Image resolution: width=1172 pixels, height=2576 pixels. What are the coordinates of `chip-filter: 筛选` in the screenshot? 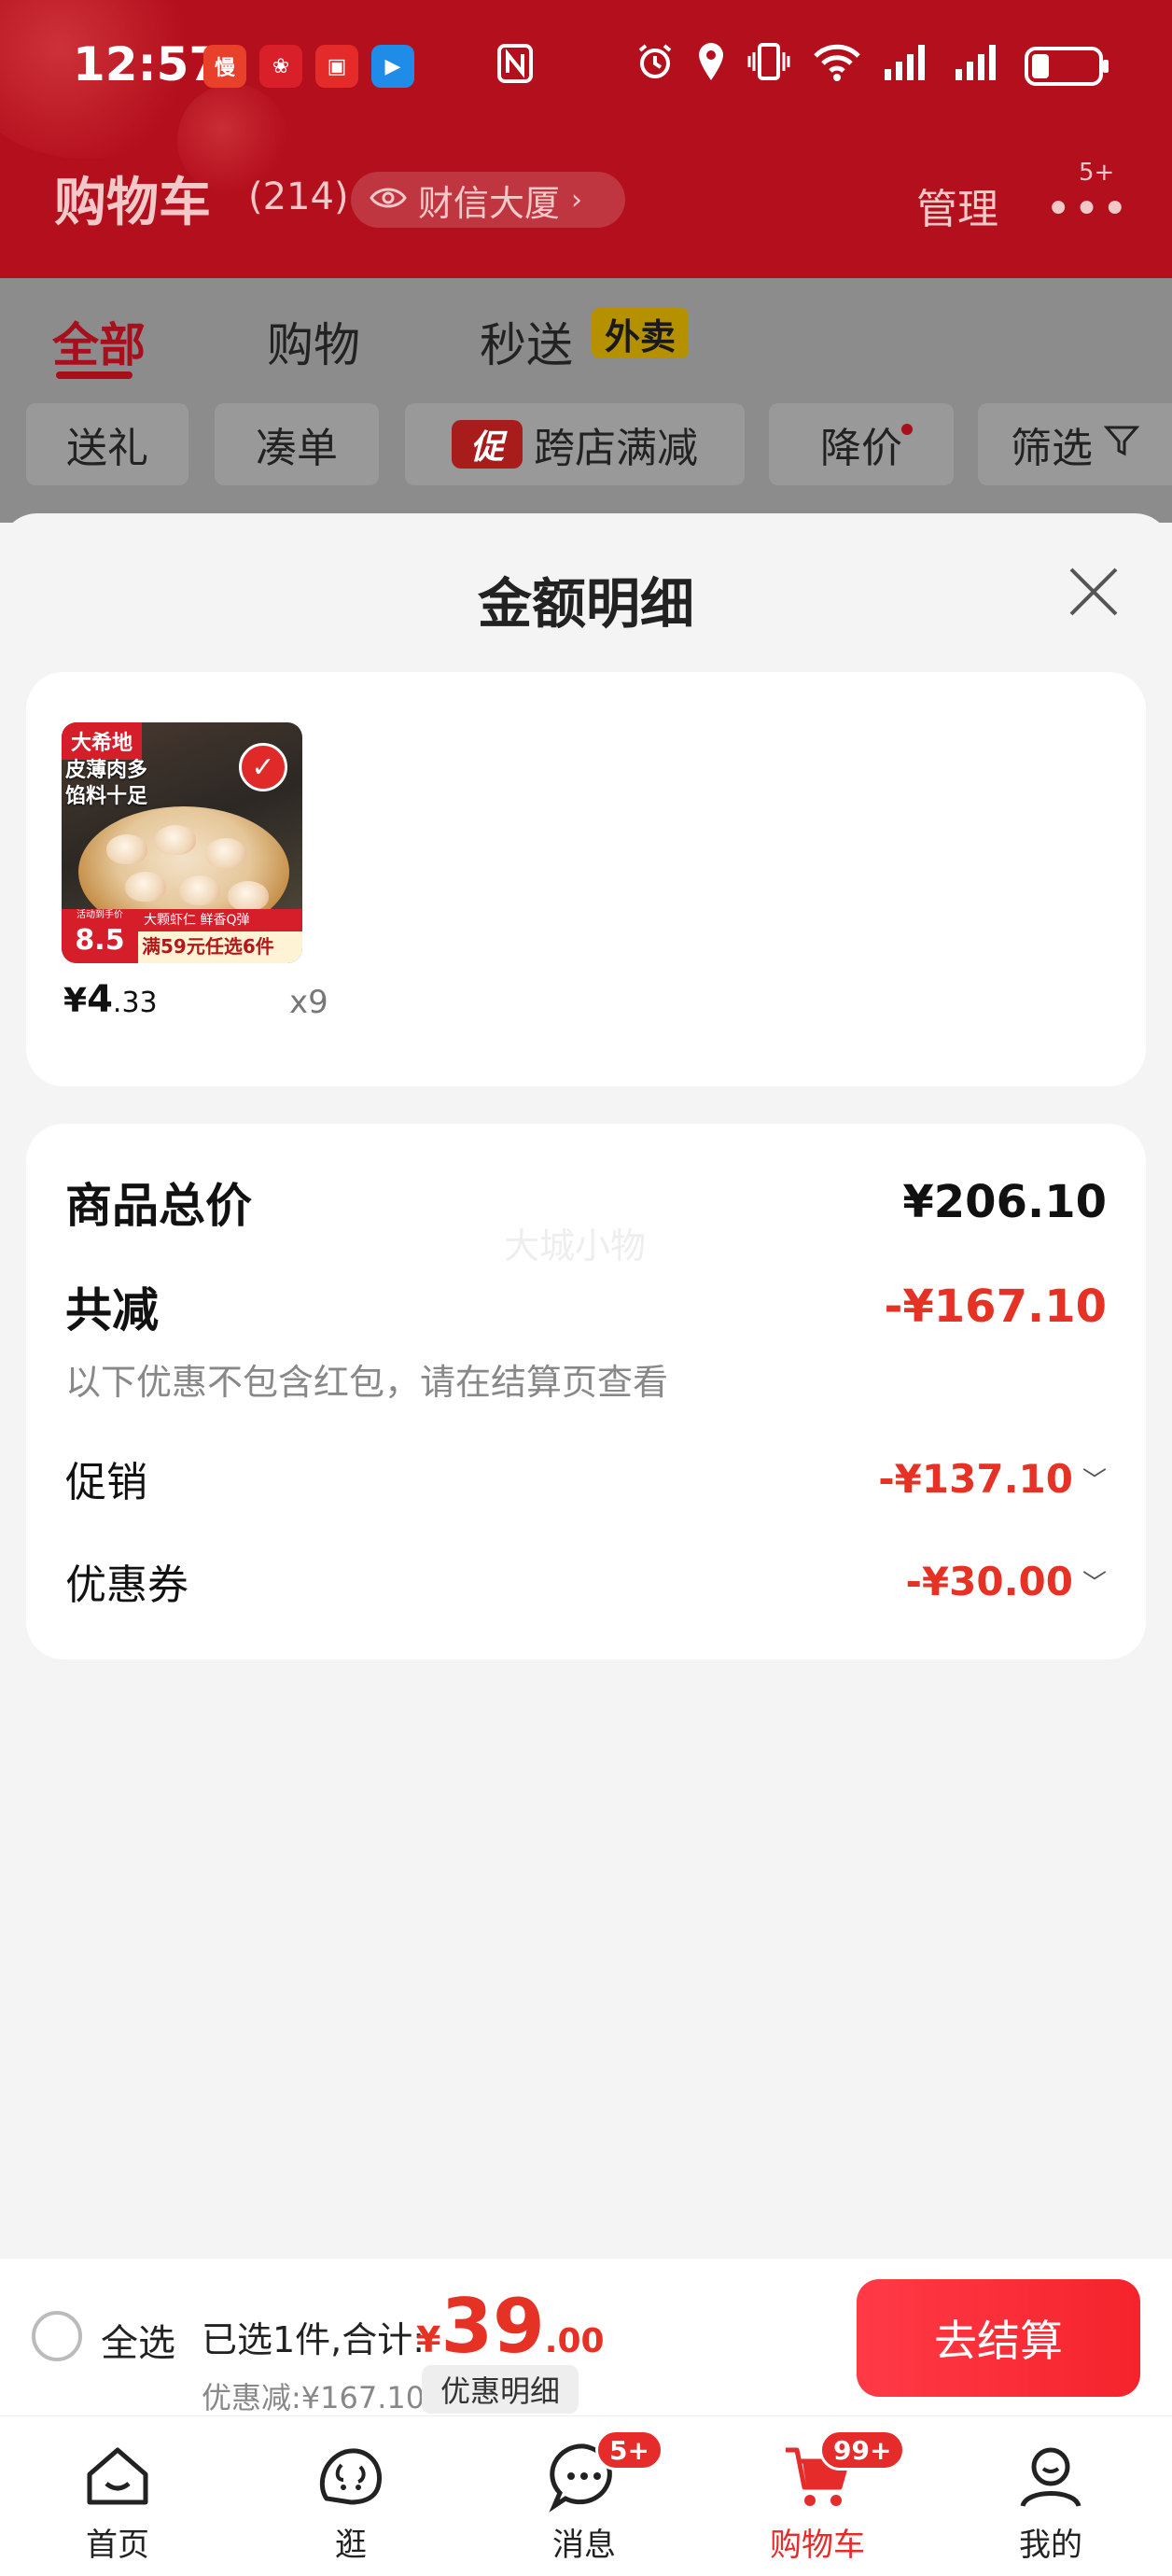 It's located at (1075, 444).